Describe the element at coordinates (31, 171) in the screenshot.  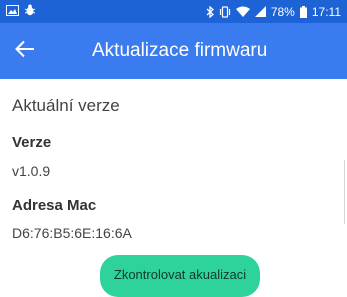
I see `version-value: v1.0.9` at that location.